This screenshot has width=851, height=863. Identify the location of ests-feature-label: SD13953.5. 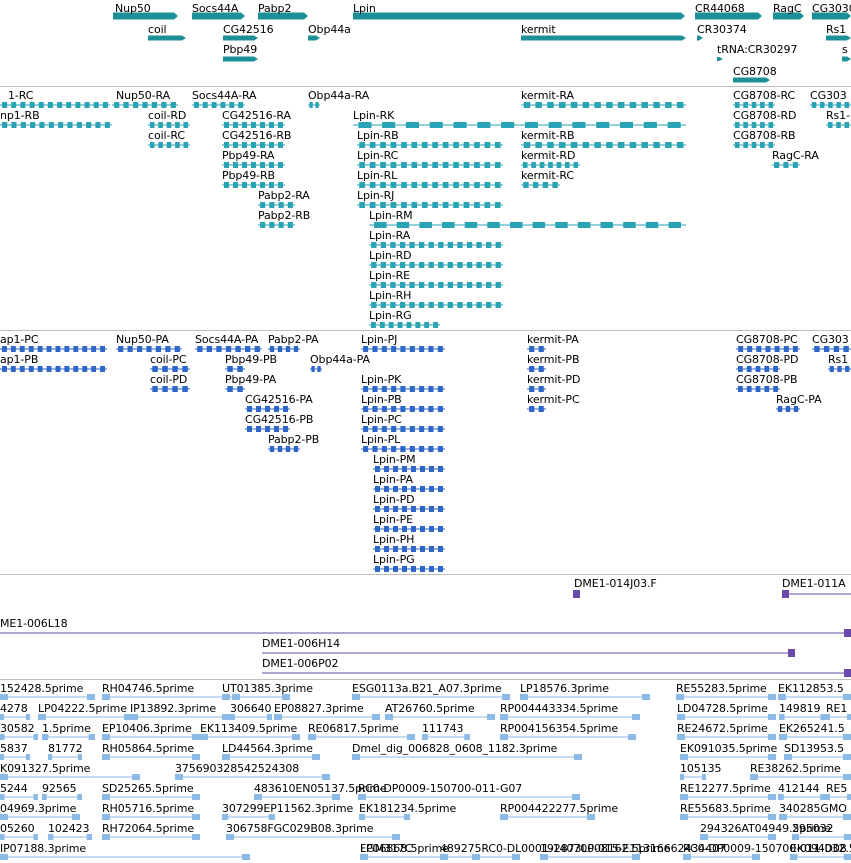
(814, 748).